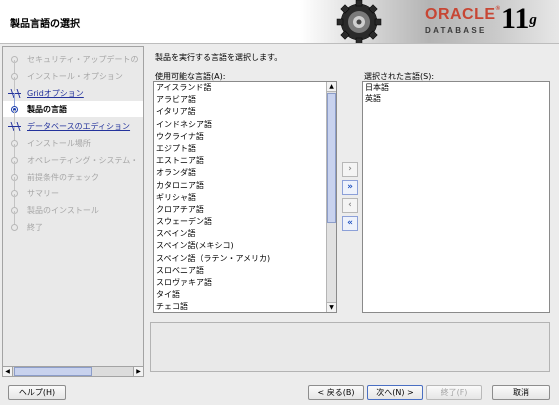 The width and height of the screenshot is (559, 405). I want to click on sidebar-step: 前提条件のチェック, so click(73, 172).